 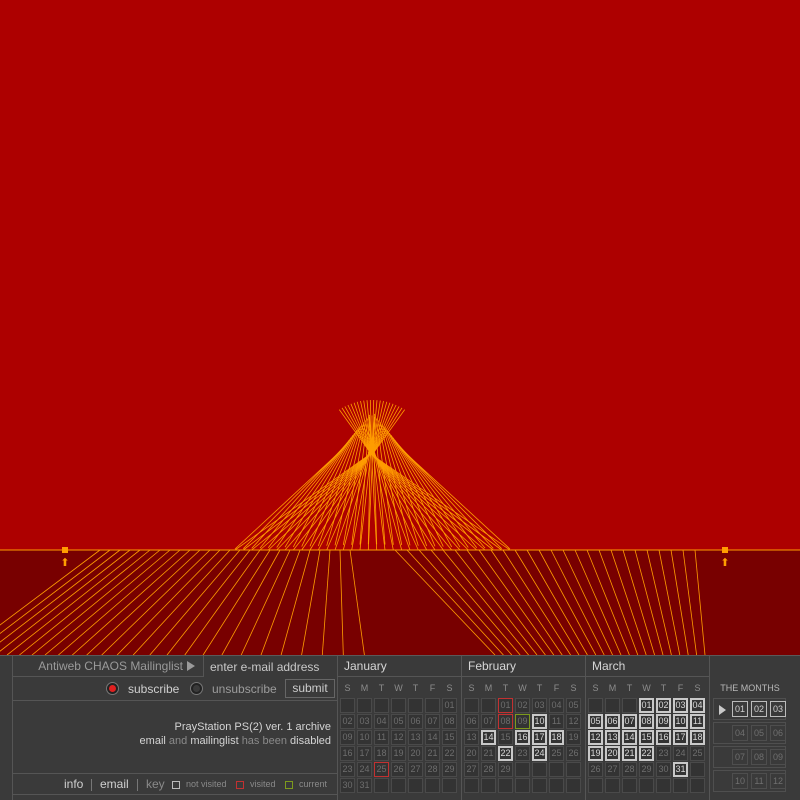 What do you see at coordinates (740, 757) in the screenshot?
I see `month-cell: 07` at bounding box center [740, 757].